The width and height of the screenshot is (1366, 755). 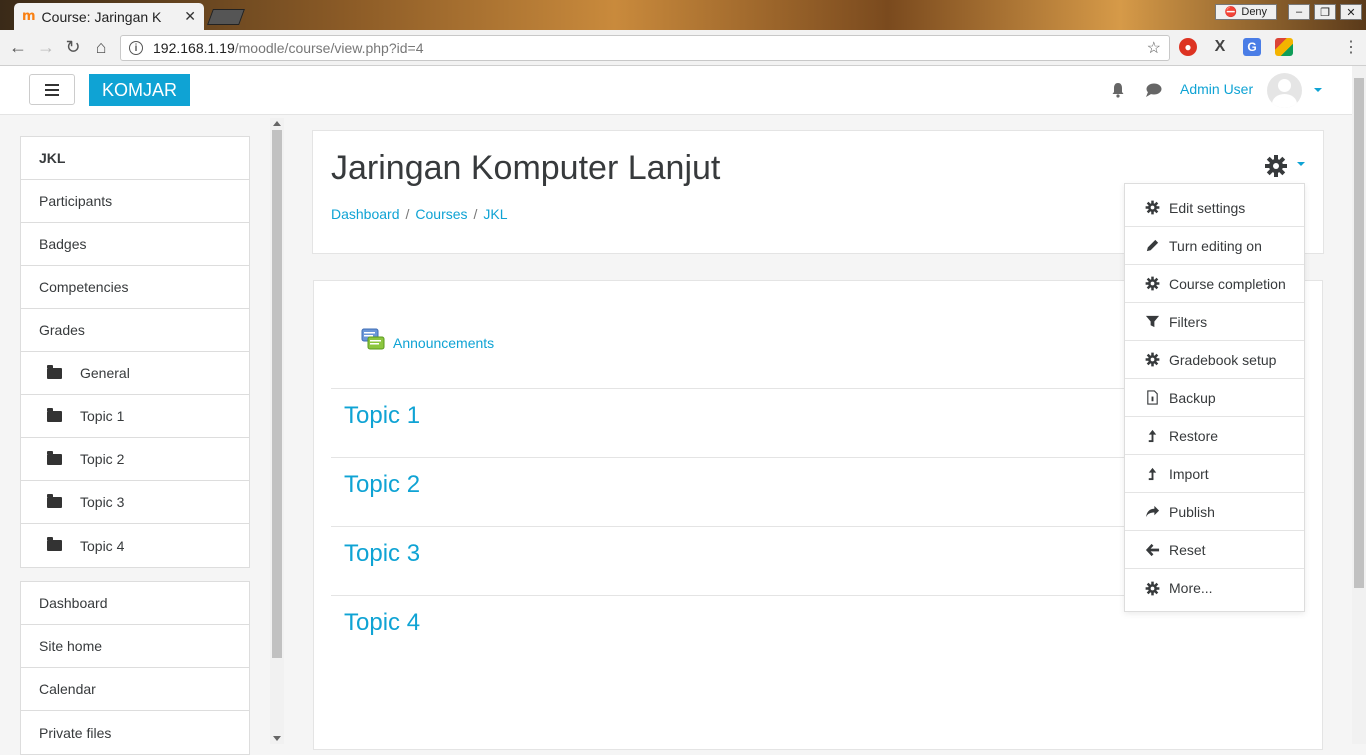 What do you see at coordinates (135, 201) in the screenshot?
I see `drawer-item-participants: Participants` at bounding box center [135, 201].